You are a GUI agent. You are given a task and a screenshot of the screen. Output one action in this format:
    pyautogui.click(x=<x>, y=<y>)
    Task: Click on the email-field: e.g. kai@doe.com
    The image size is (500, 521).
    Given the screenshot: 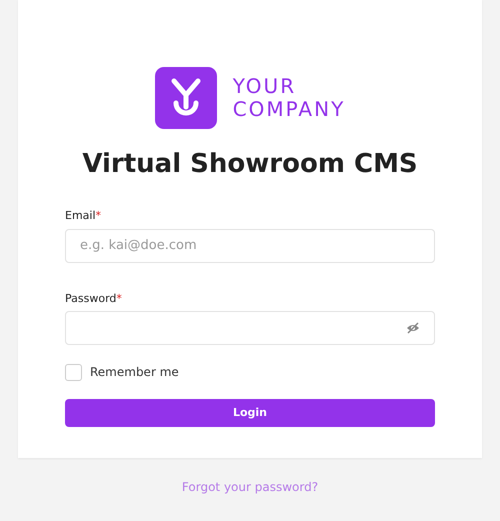 What is the action you would take?
    pyautogui.click(x=250, y=245)
    